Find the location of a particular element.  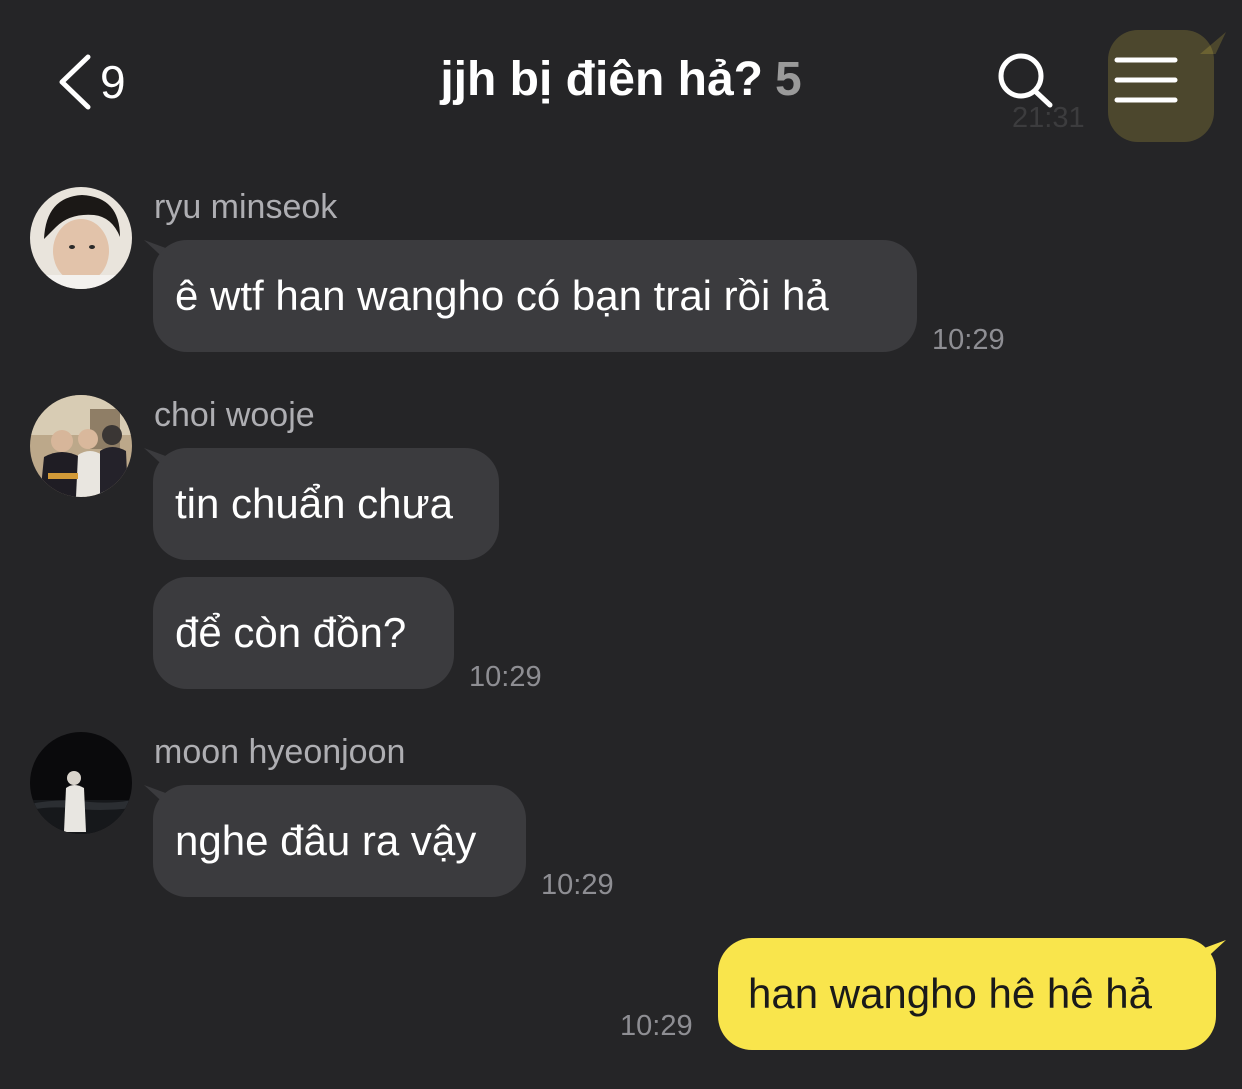

sender-name: ryu minseok is located at coordinates (246, 207).